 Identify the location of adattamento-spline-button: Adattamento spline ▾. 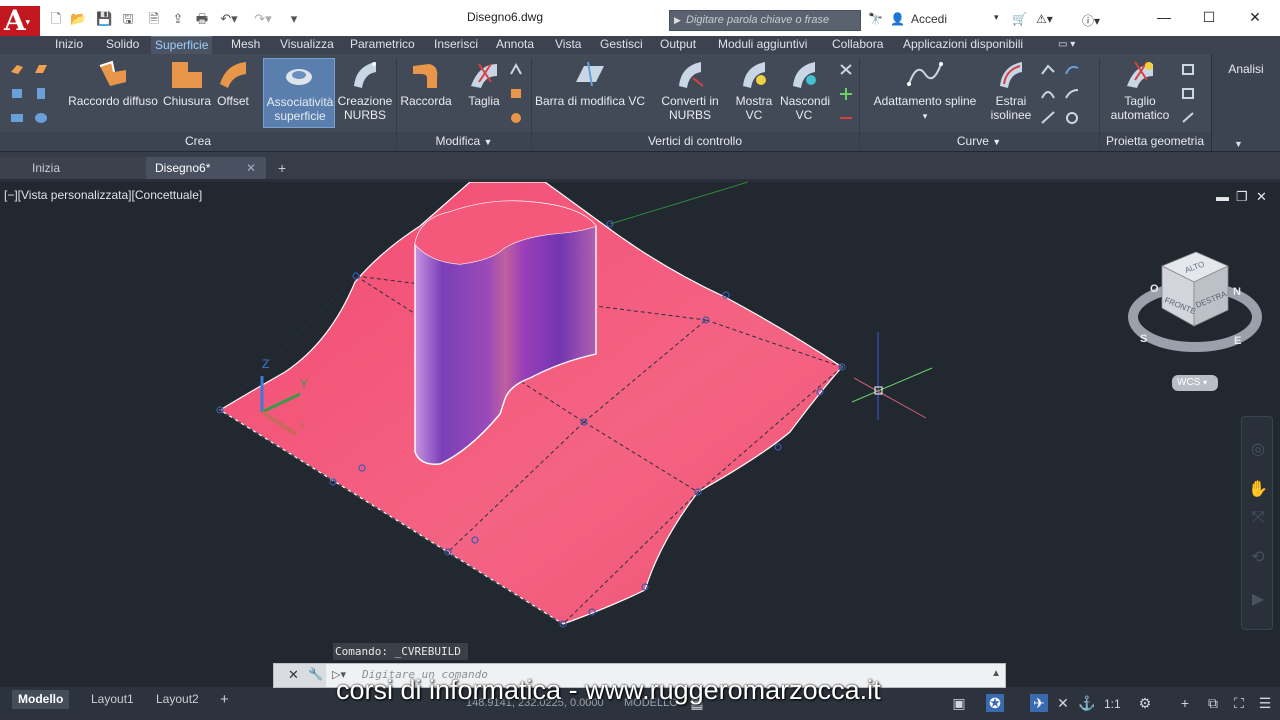
(925, 90).